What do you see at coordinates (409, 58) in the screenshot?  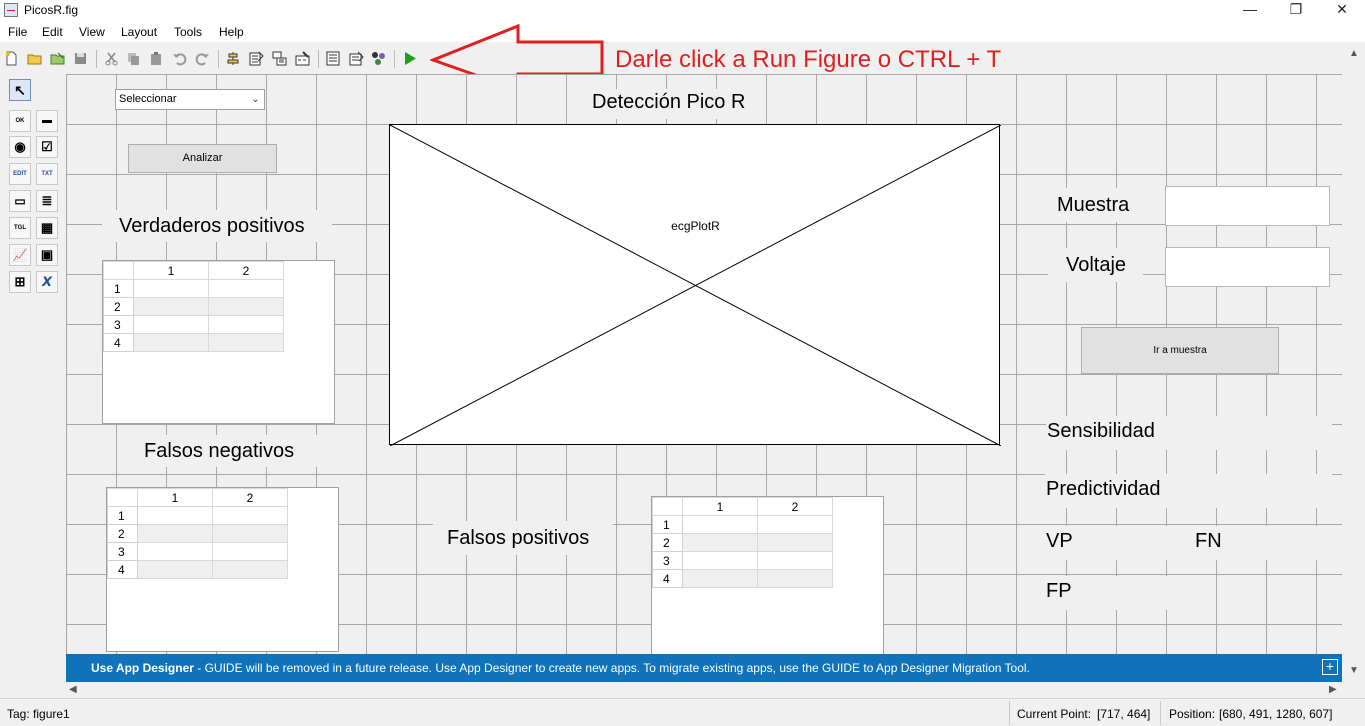 I see `run-figure-icon` at bounding box center [409, 58].